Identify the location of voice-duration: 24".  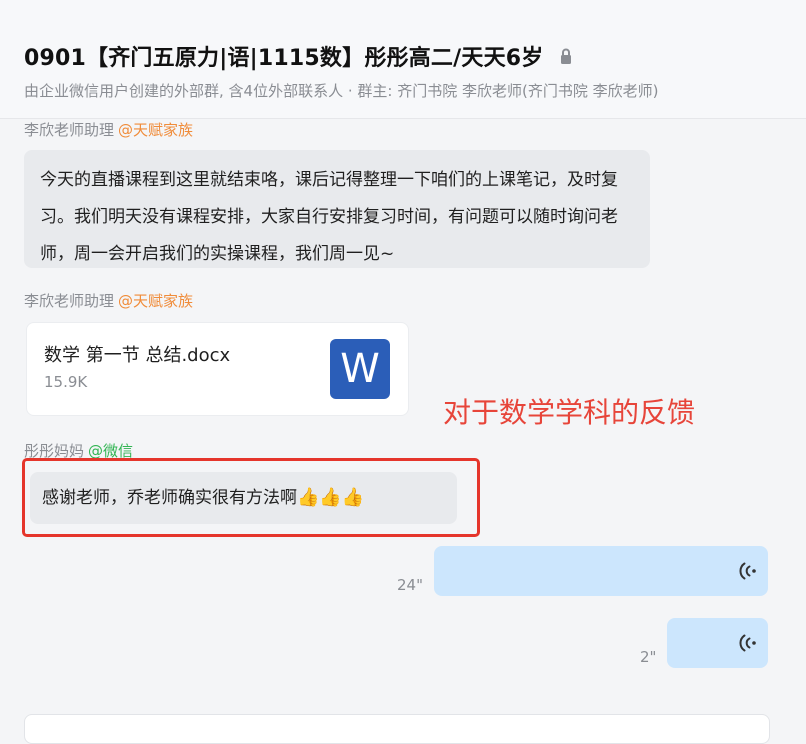
(410, 585).